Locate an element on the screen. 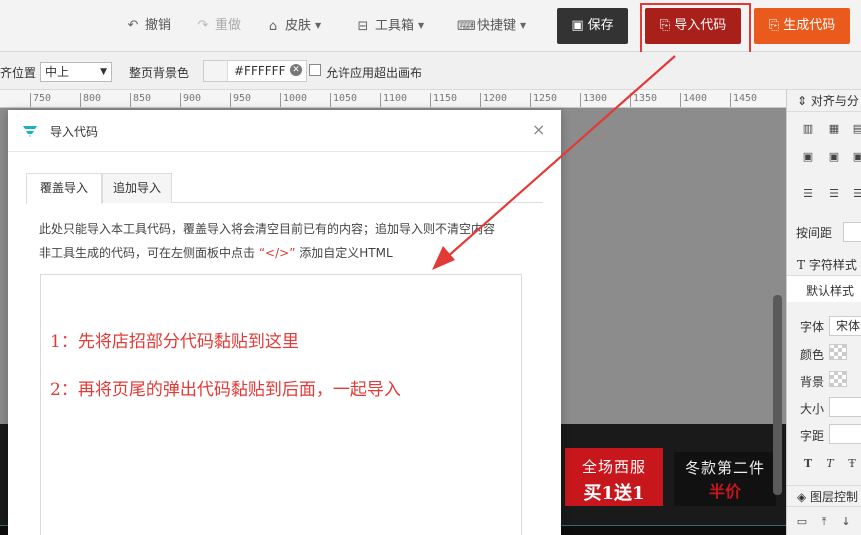 The image size is (861, 535). align-center-icon: ▦ is located at coordinates (834, 129).